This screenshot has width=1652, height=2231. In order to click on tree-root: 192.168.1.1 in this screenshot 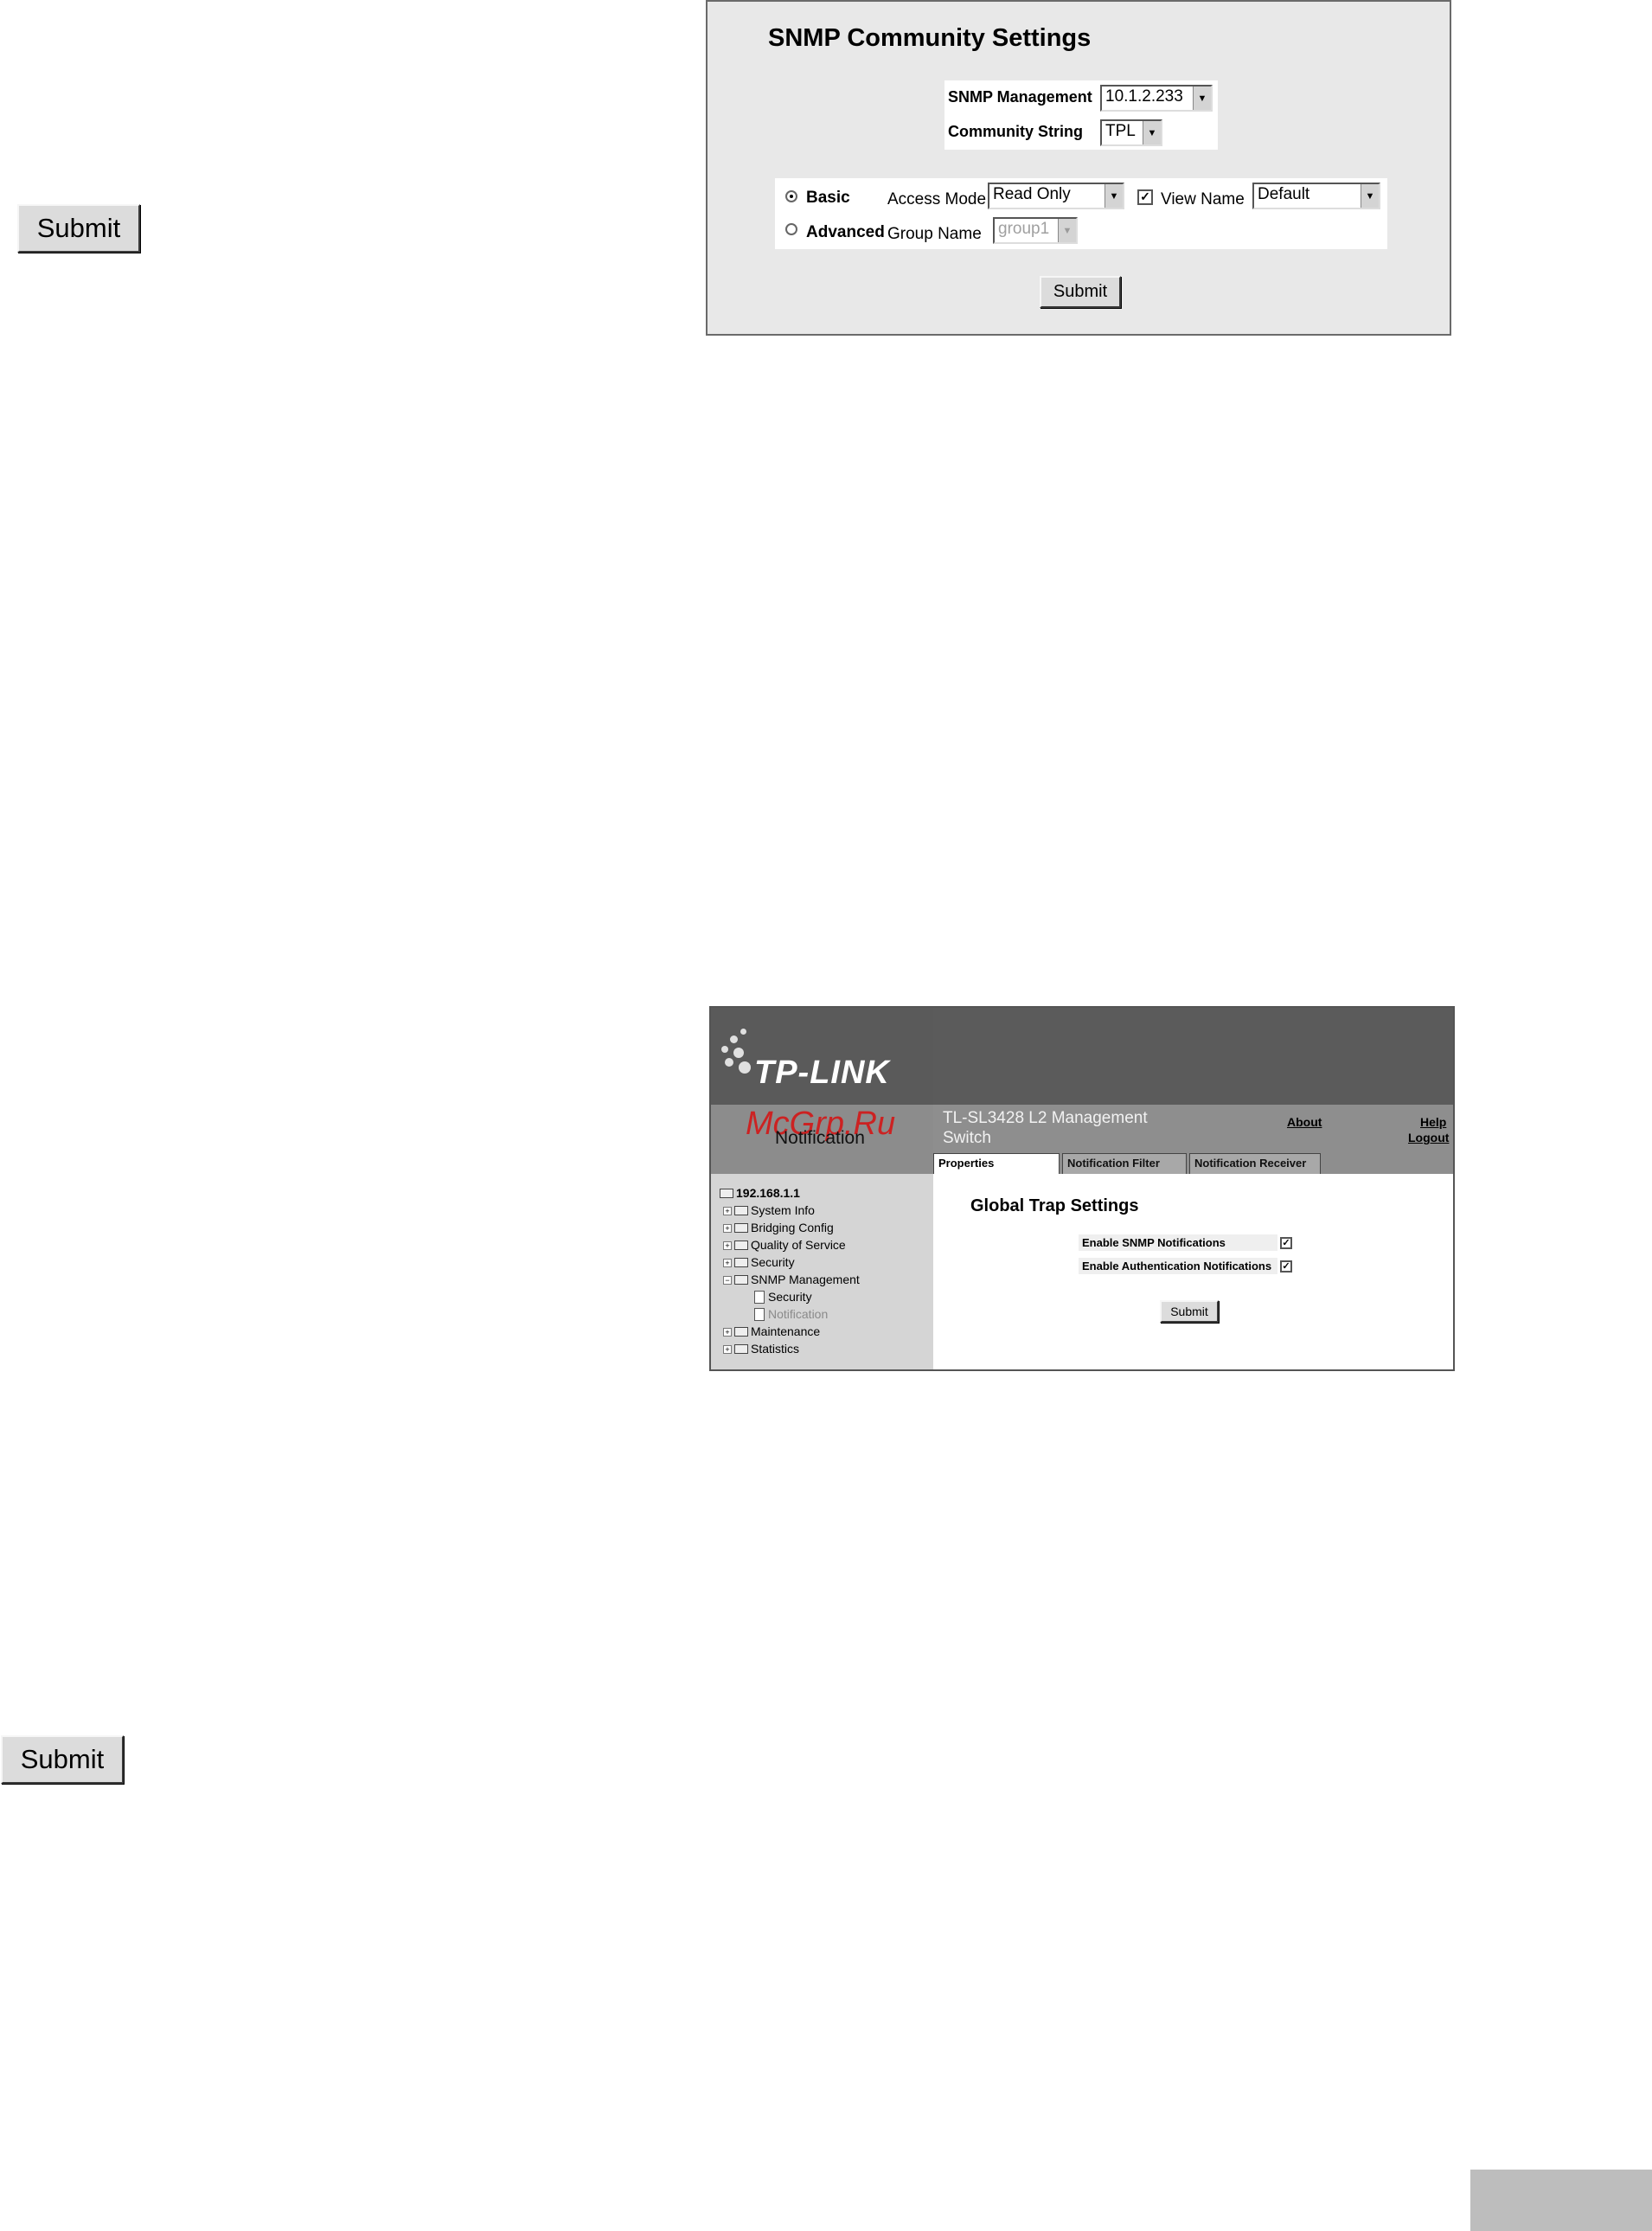, I will do `click(760, 1193)`.